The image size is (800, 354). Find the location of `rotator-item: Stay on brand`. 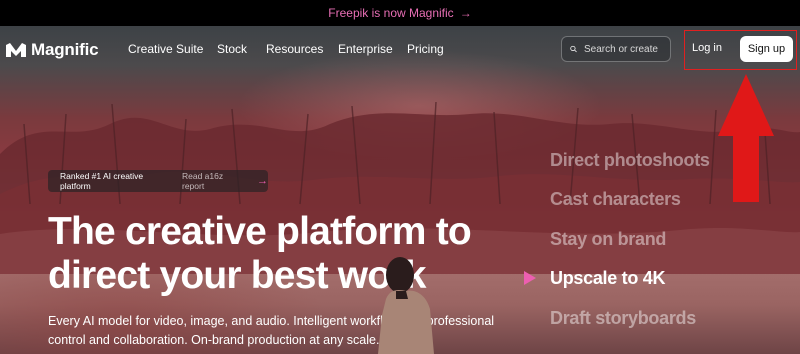

rotator-item: Stay on brand is located at coordinates (608, 239).